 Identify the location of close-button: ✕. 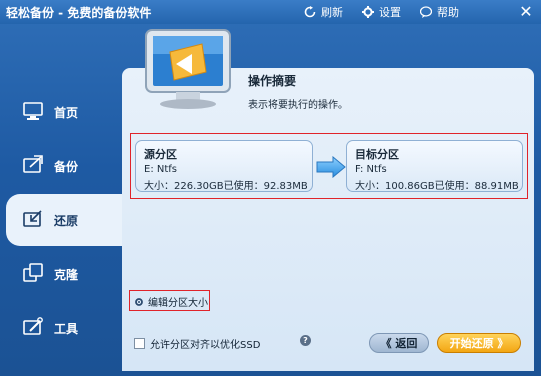
(526, 12).